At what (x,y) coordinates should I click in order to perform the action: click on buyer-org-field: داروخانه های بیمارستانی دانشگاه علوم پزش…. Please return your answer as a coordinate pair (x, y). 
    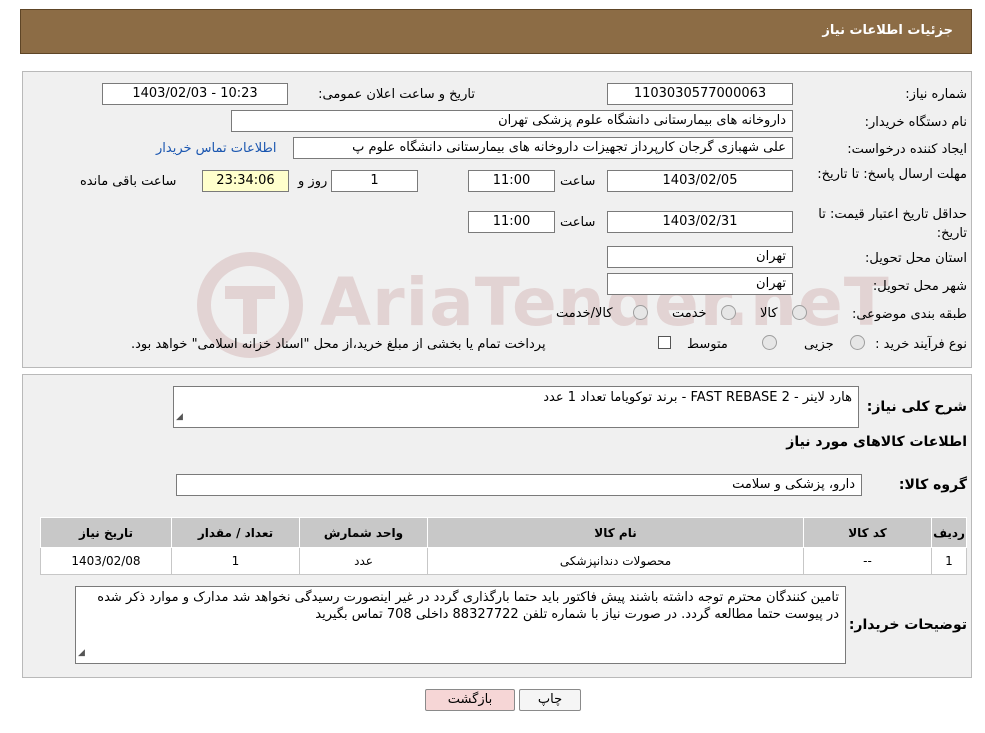
    Looking at the image, I should click on (512, 121).